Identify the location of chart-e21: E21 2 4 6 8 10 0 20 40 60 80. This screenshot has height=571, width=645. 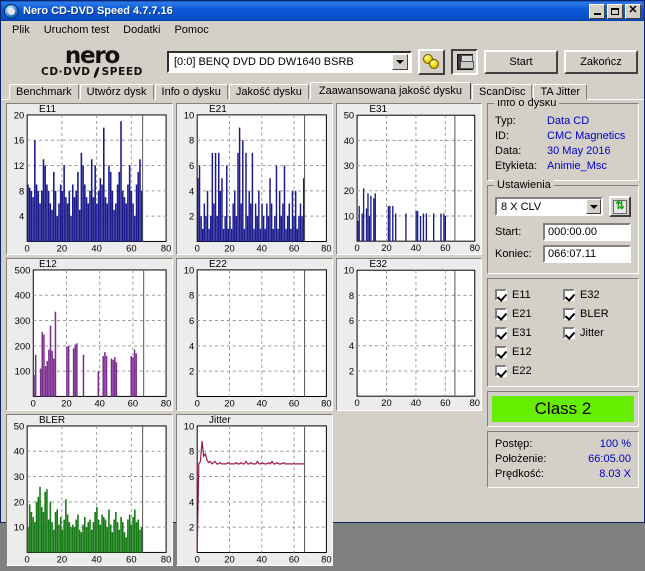
(255, 179).